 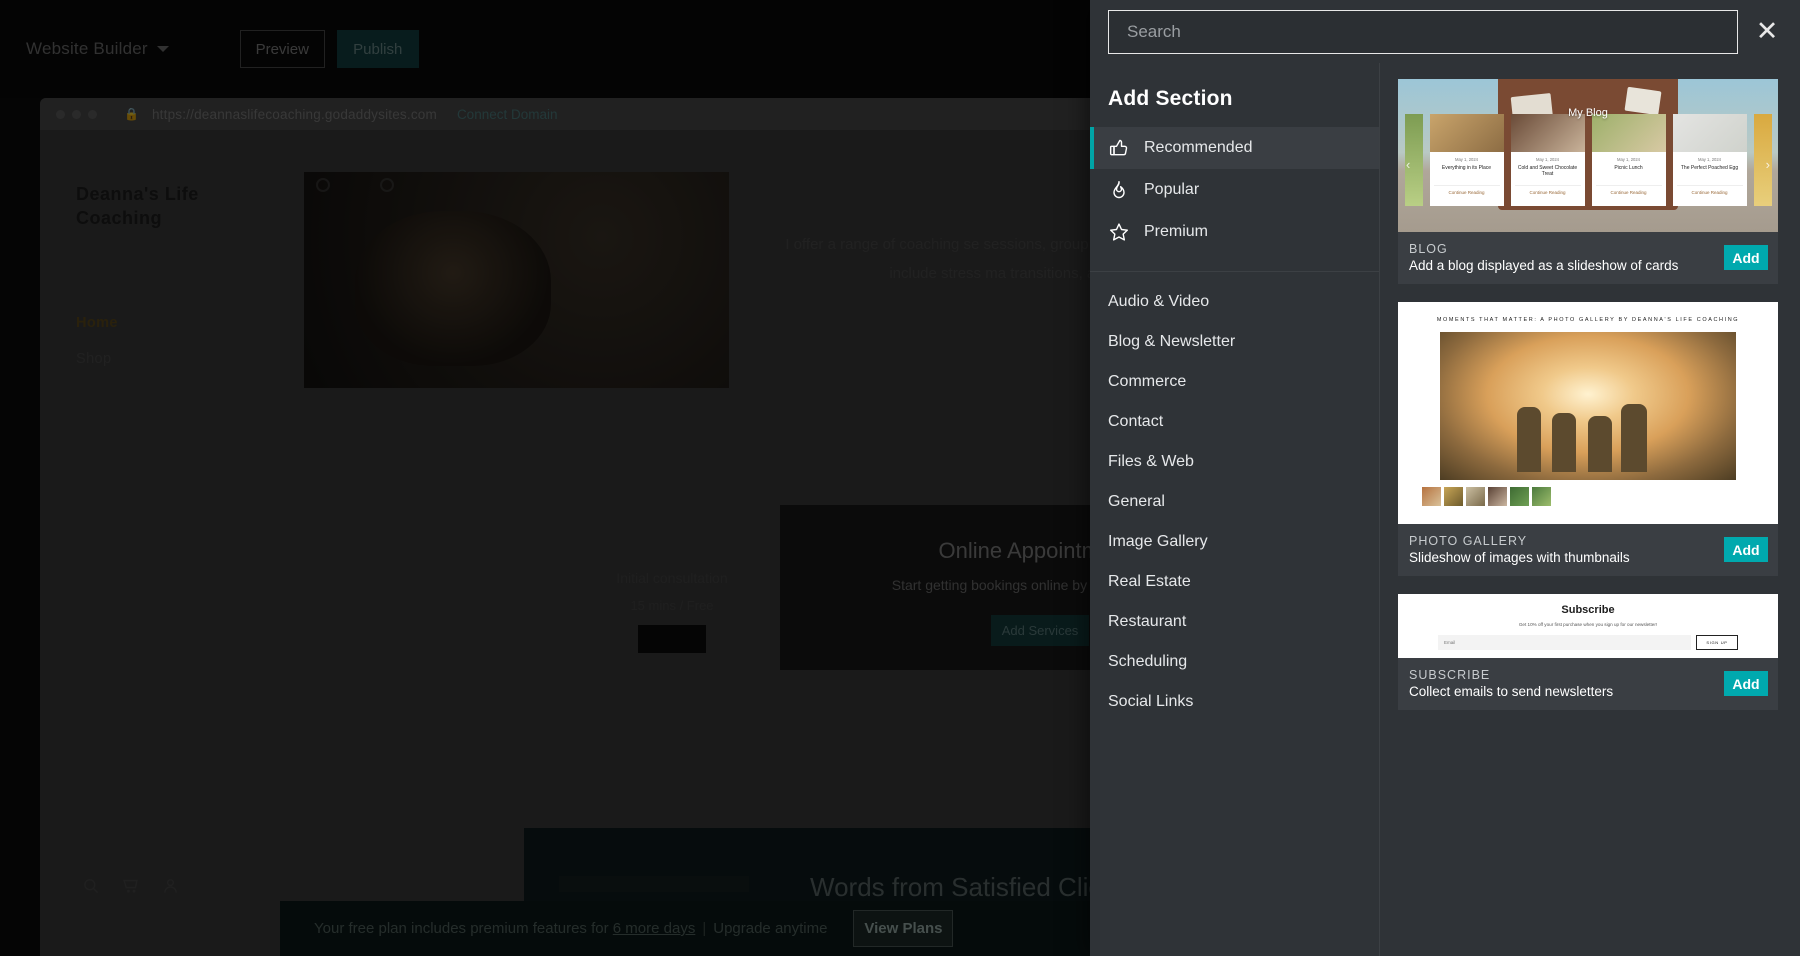 What do you see at coordinates (1234, 662) in the screenshot?
I see `category-scheduling: Scheduling` at bounding box center [1234, 662].